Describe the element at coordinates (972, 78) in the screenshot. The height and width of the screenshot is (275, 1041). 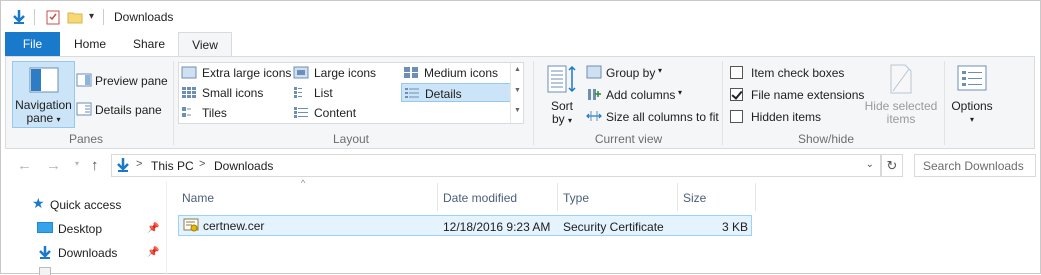
I see `options-icon` at that location.